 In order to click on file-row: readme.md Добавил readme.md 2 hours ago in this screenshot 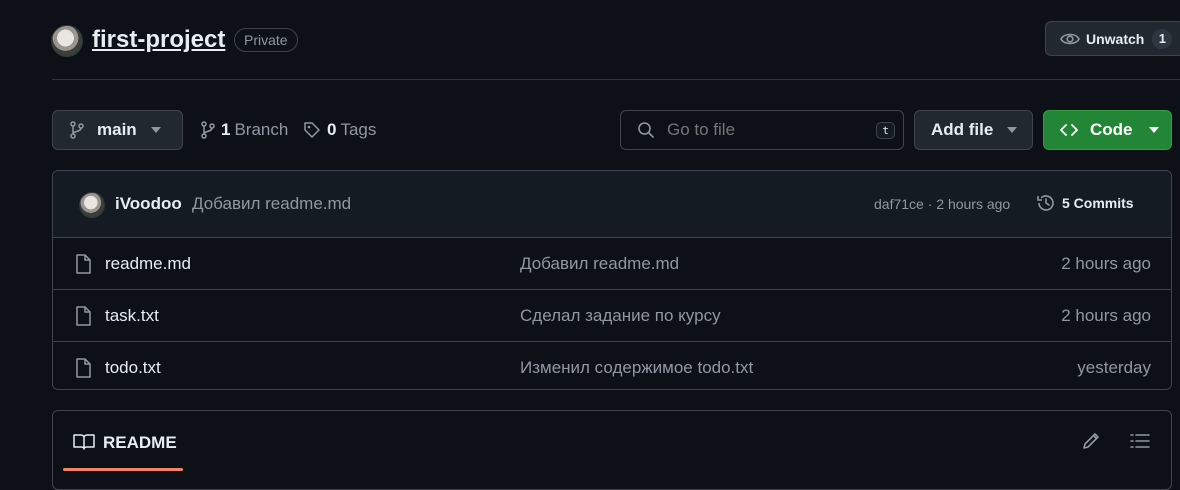, I will do `click(612, 264)`.